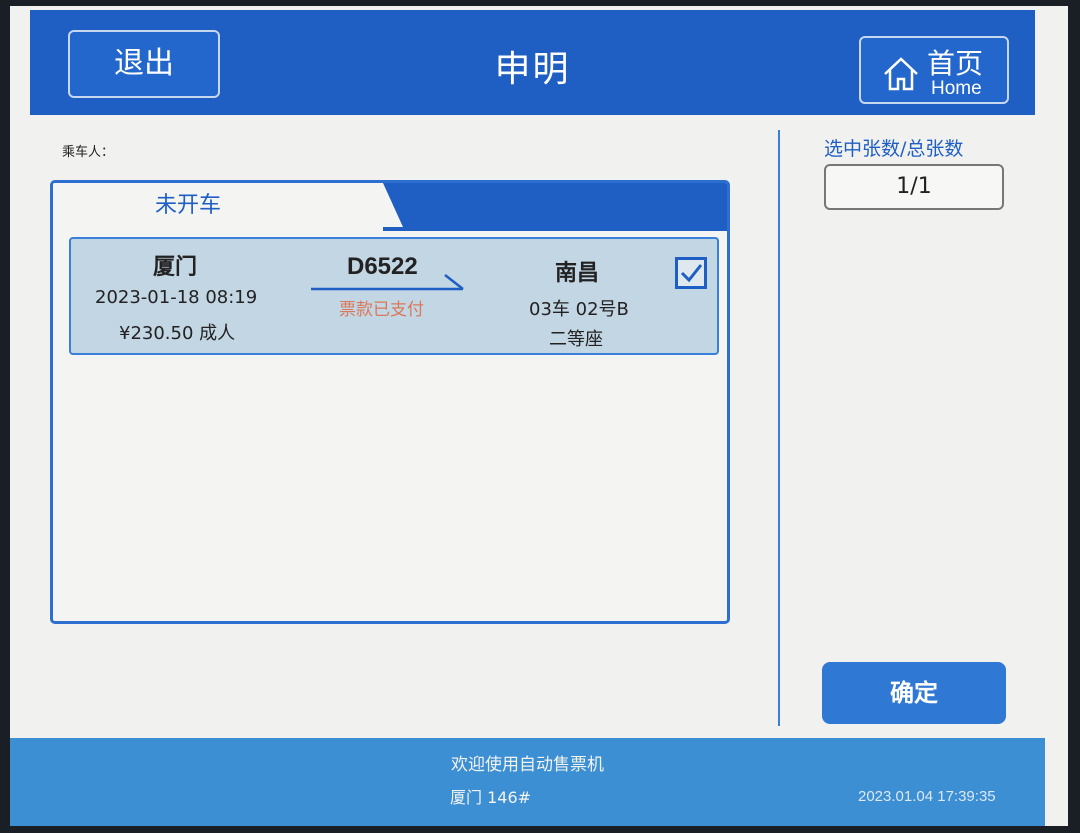 This screenshot has height=833, width=1080. What do you see at coordinates (956, 88) in the screenshot?
I see `home-label-en: Home` at bounding box center [956, 88].